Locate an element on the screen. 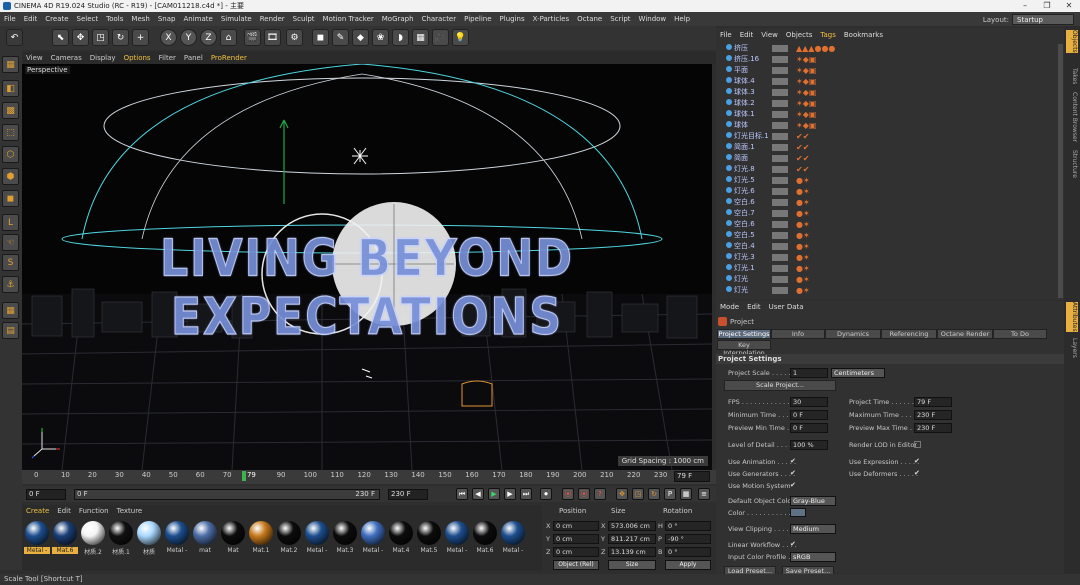 Image resolution: width=1080 pixels, height=585 pixels. material-label: 材质.2 is located at coordinates (93, 551).